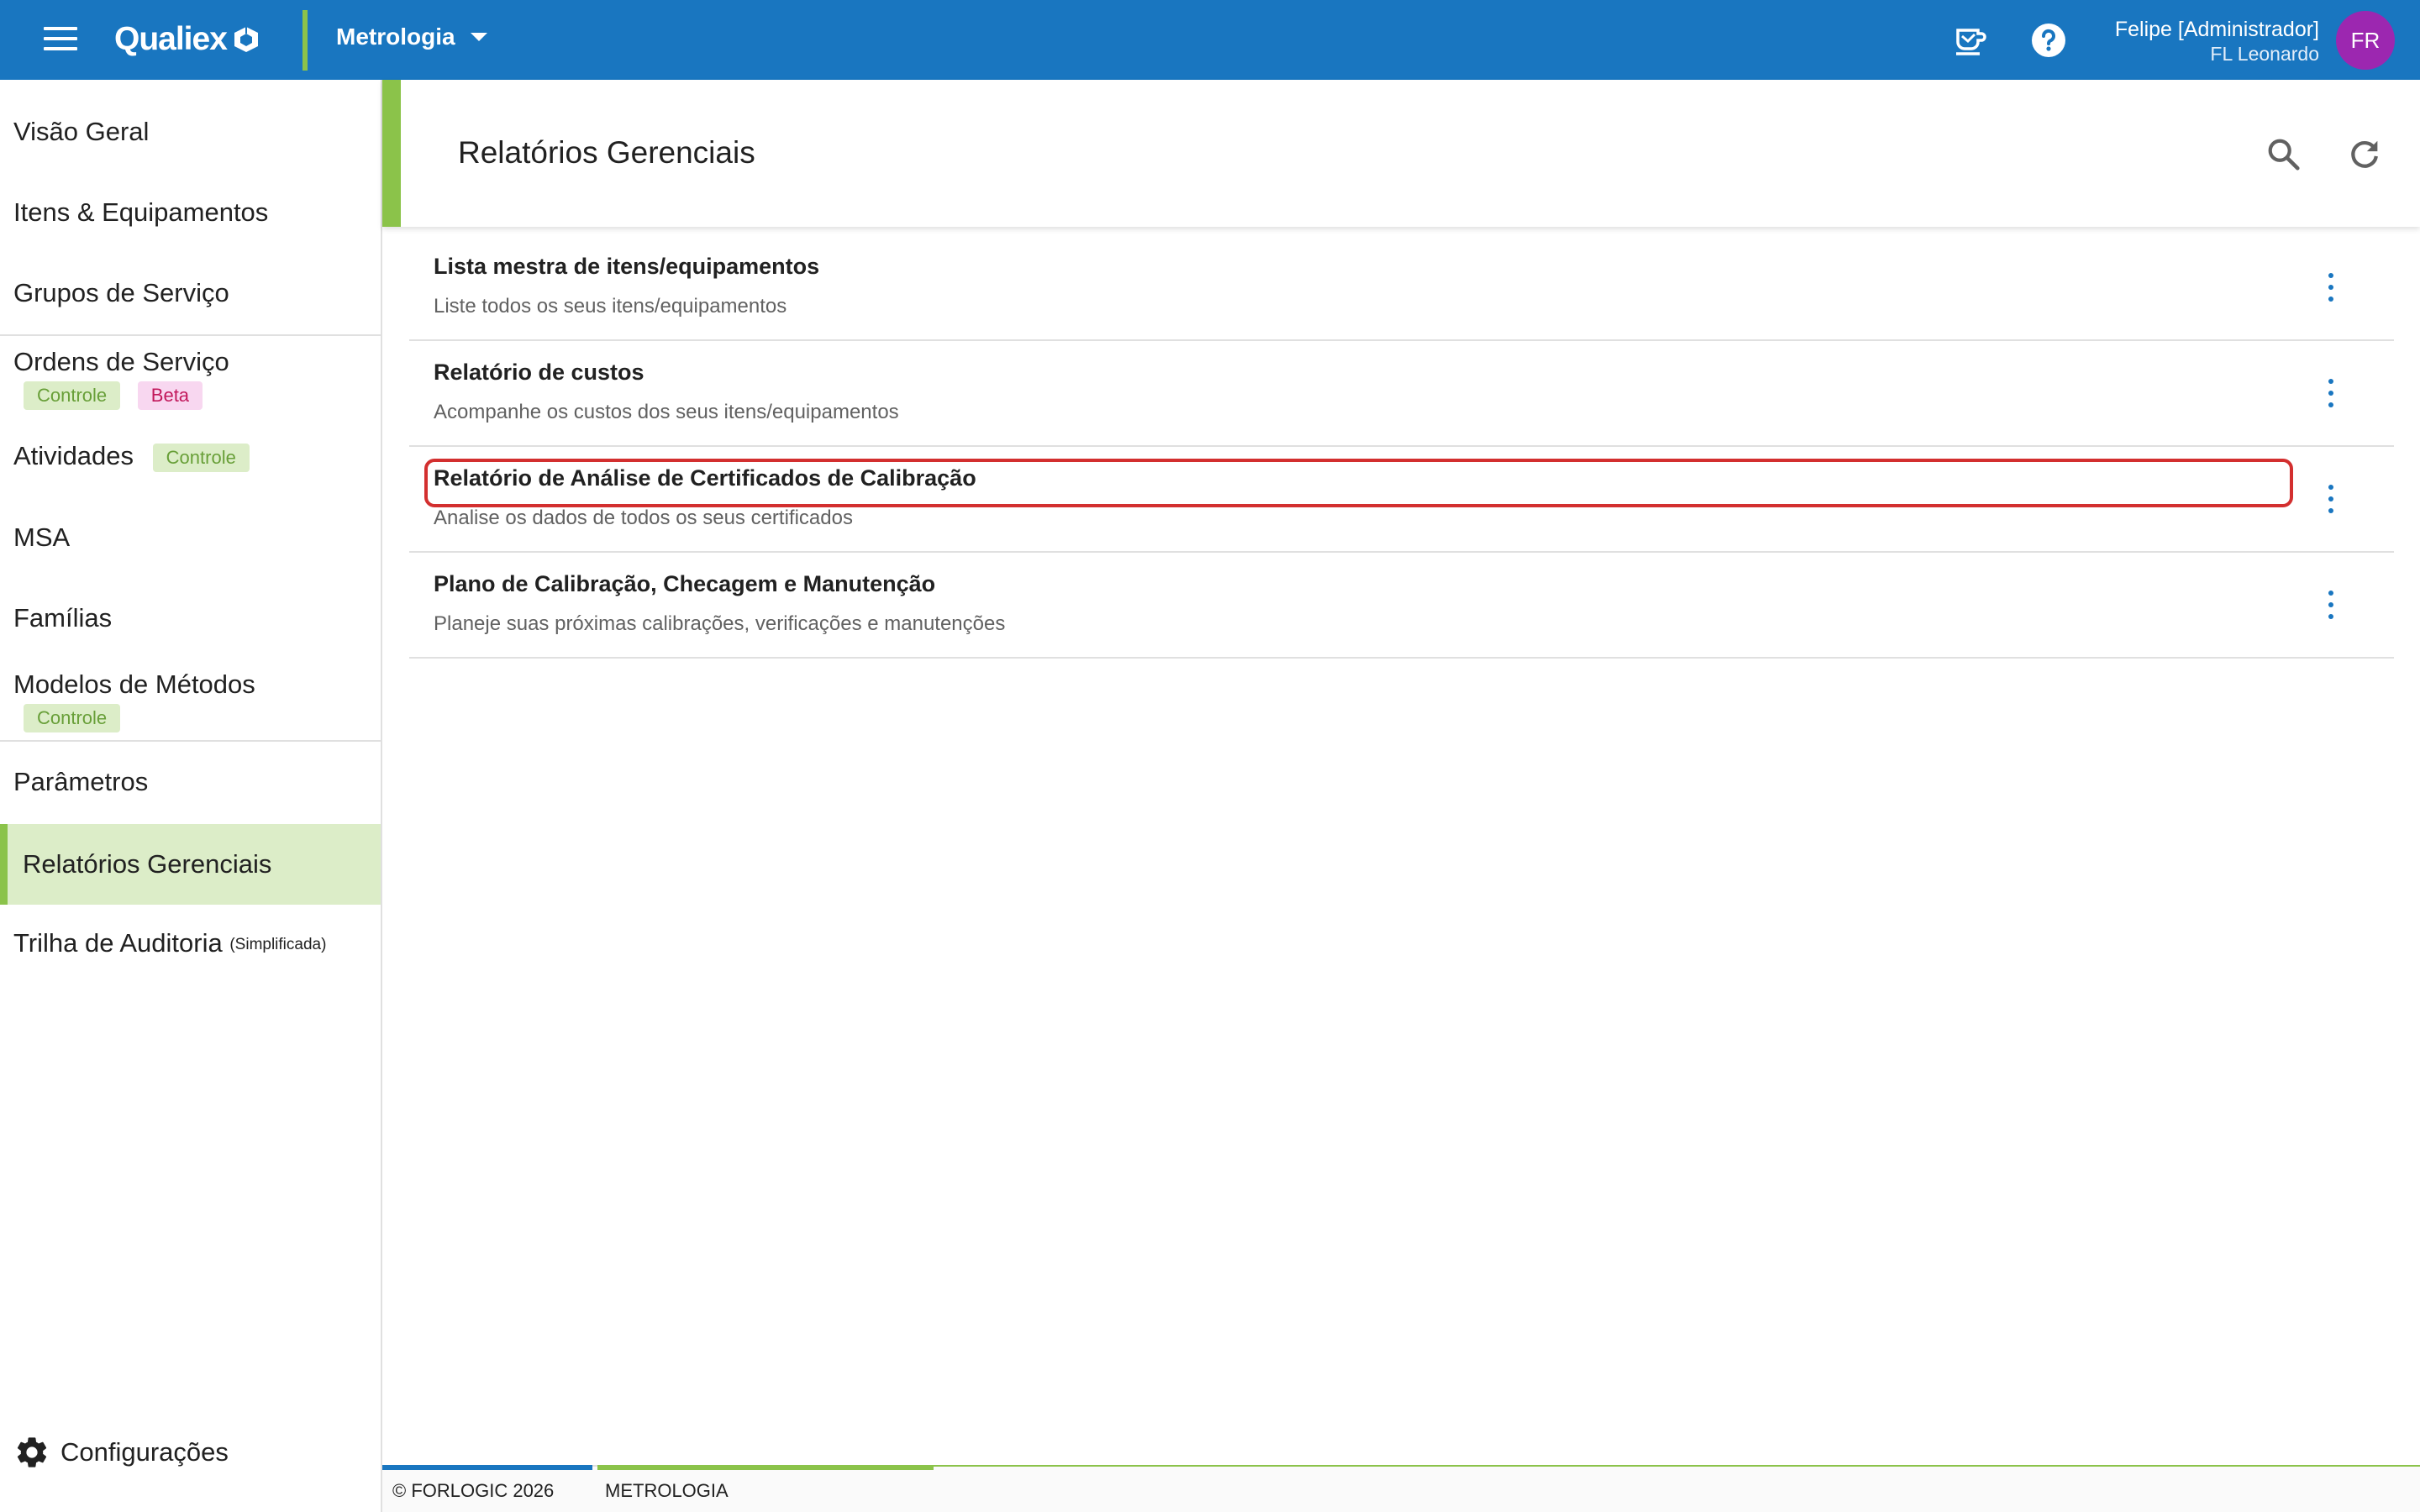 Image resolution: width=2420 pixels, height=1512 pixels. I want to click on footer-bar-line, so click(1677, 1466).